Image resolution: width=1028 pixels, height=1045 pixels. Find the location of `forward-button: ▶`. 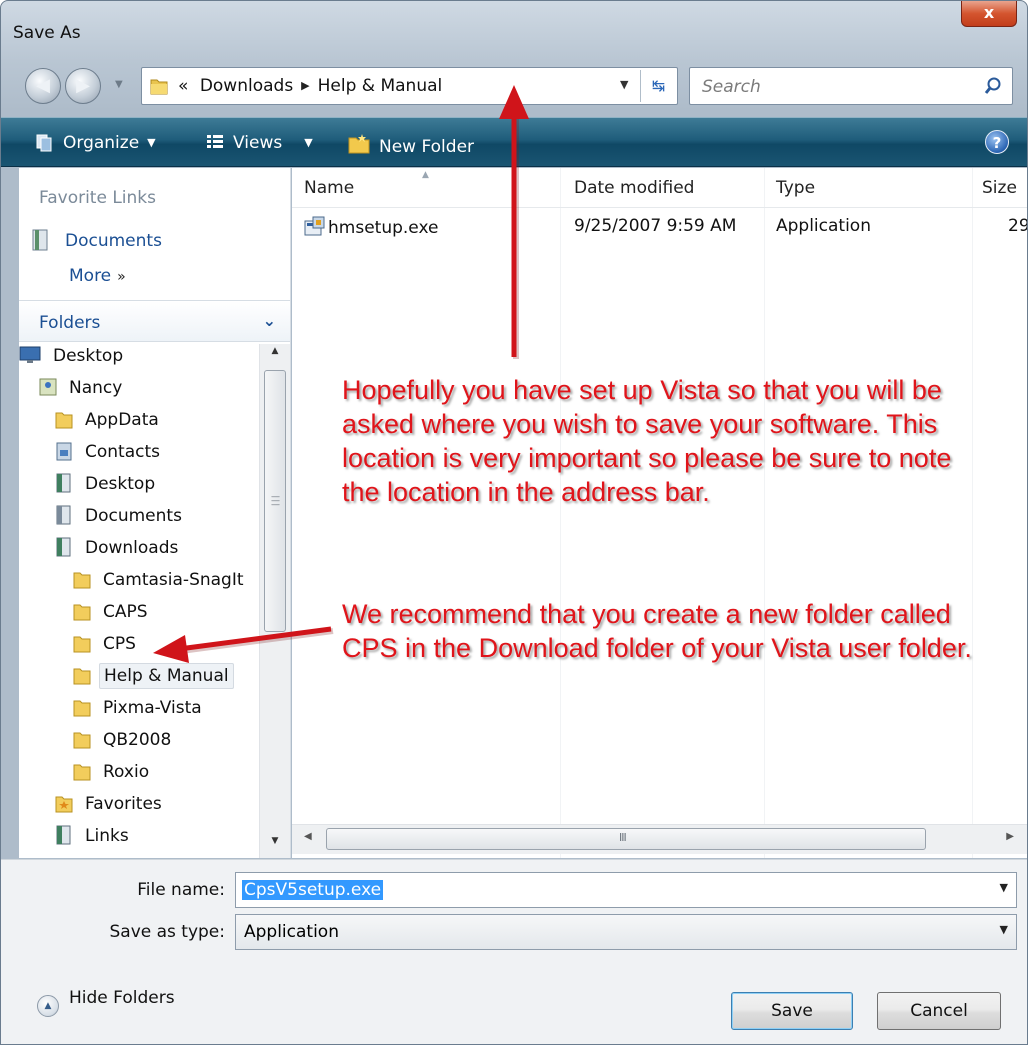

forward-button: ▶ is located at coordinates (83, 86).